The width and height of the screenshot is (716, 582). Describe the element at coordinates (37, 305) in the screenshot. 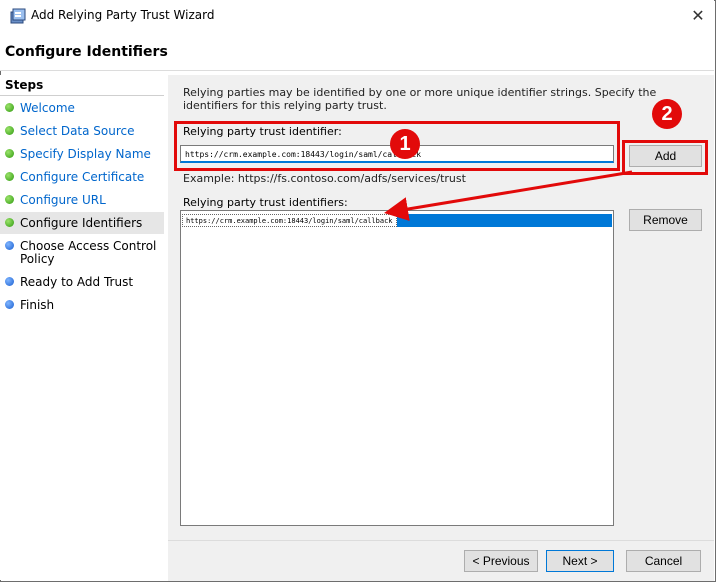

I see `step-label: Finish` at that location.